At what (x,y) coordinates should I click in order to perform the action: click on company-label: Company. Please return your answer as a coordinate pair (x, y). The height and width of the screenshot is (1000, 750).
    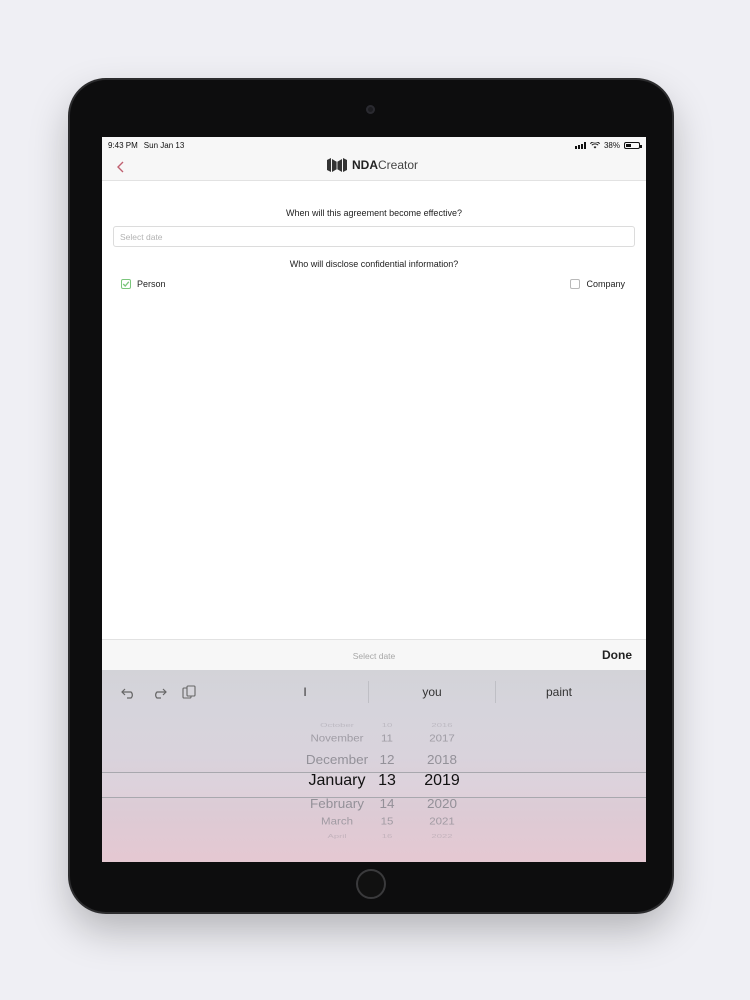
    Looking at the image, I should click on (605, 284).